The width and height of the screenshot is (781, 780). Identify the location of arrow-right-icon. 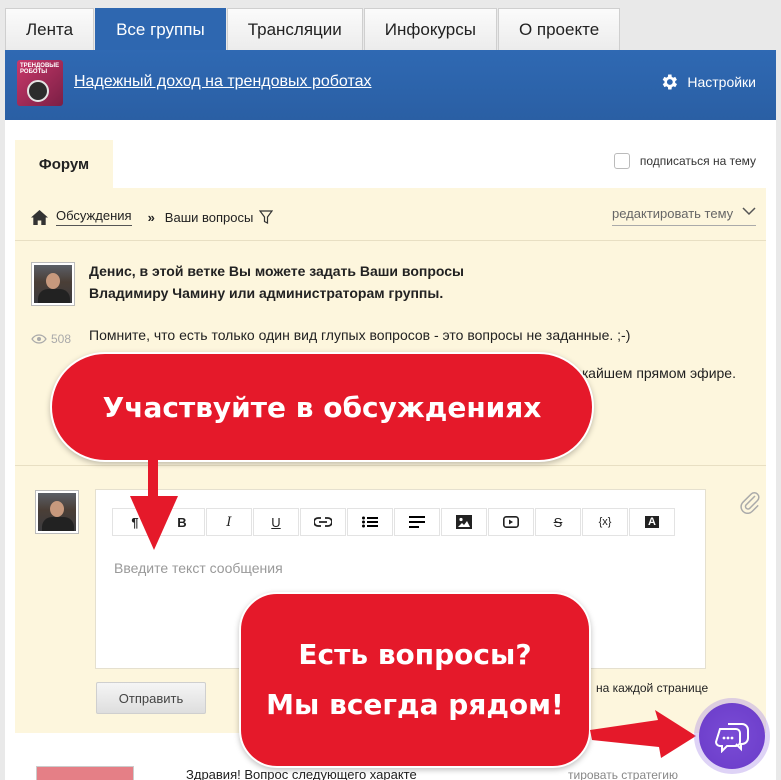
(643, 734).